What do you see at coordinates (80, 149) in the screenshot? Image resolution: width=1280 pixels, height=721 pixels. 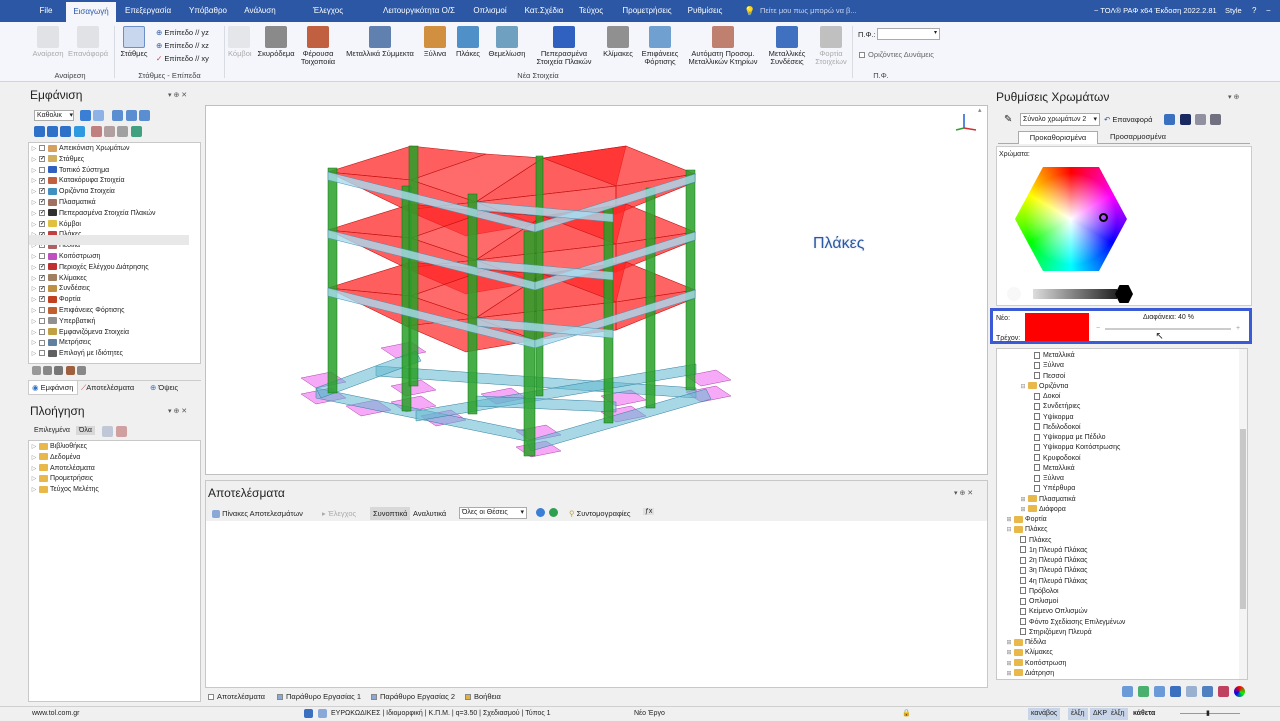 I see `appearance-item: ▷ Απεικόνιση Χρωμάτων` at bounding box center [80, 149].